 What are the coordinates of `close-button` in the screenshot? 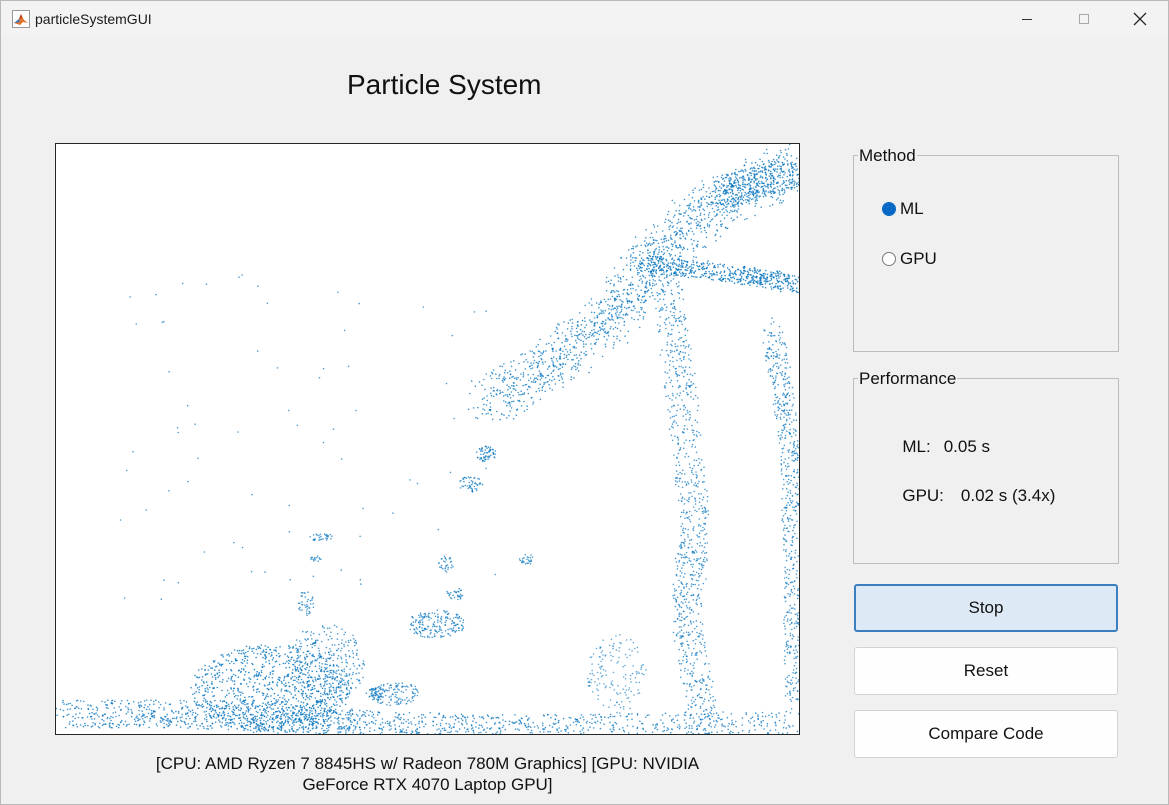 It's located at (1140, 19).